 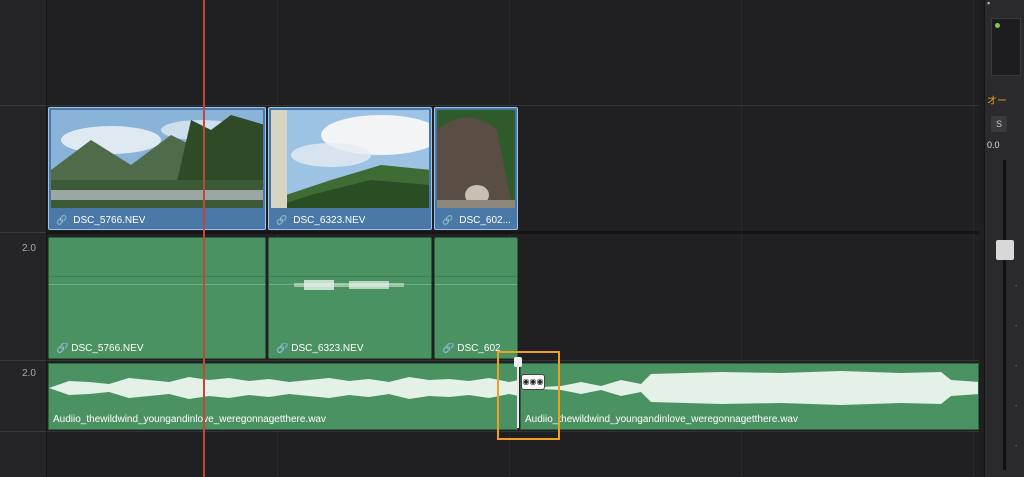 I want to click on a2-level-label: 2.0, so click(x=29, y=373).